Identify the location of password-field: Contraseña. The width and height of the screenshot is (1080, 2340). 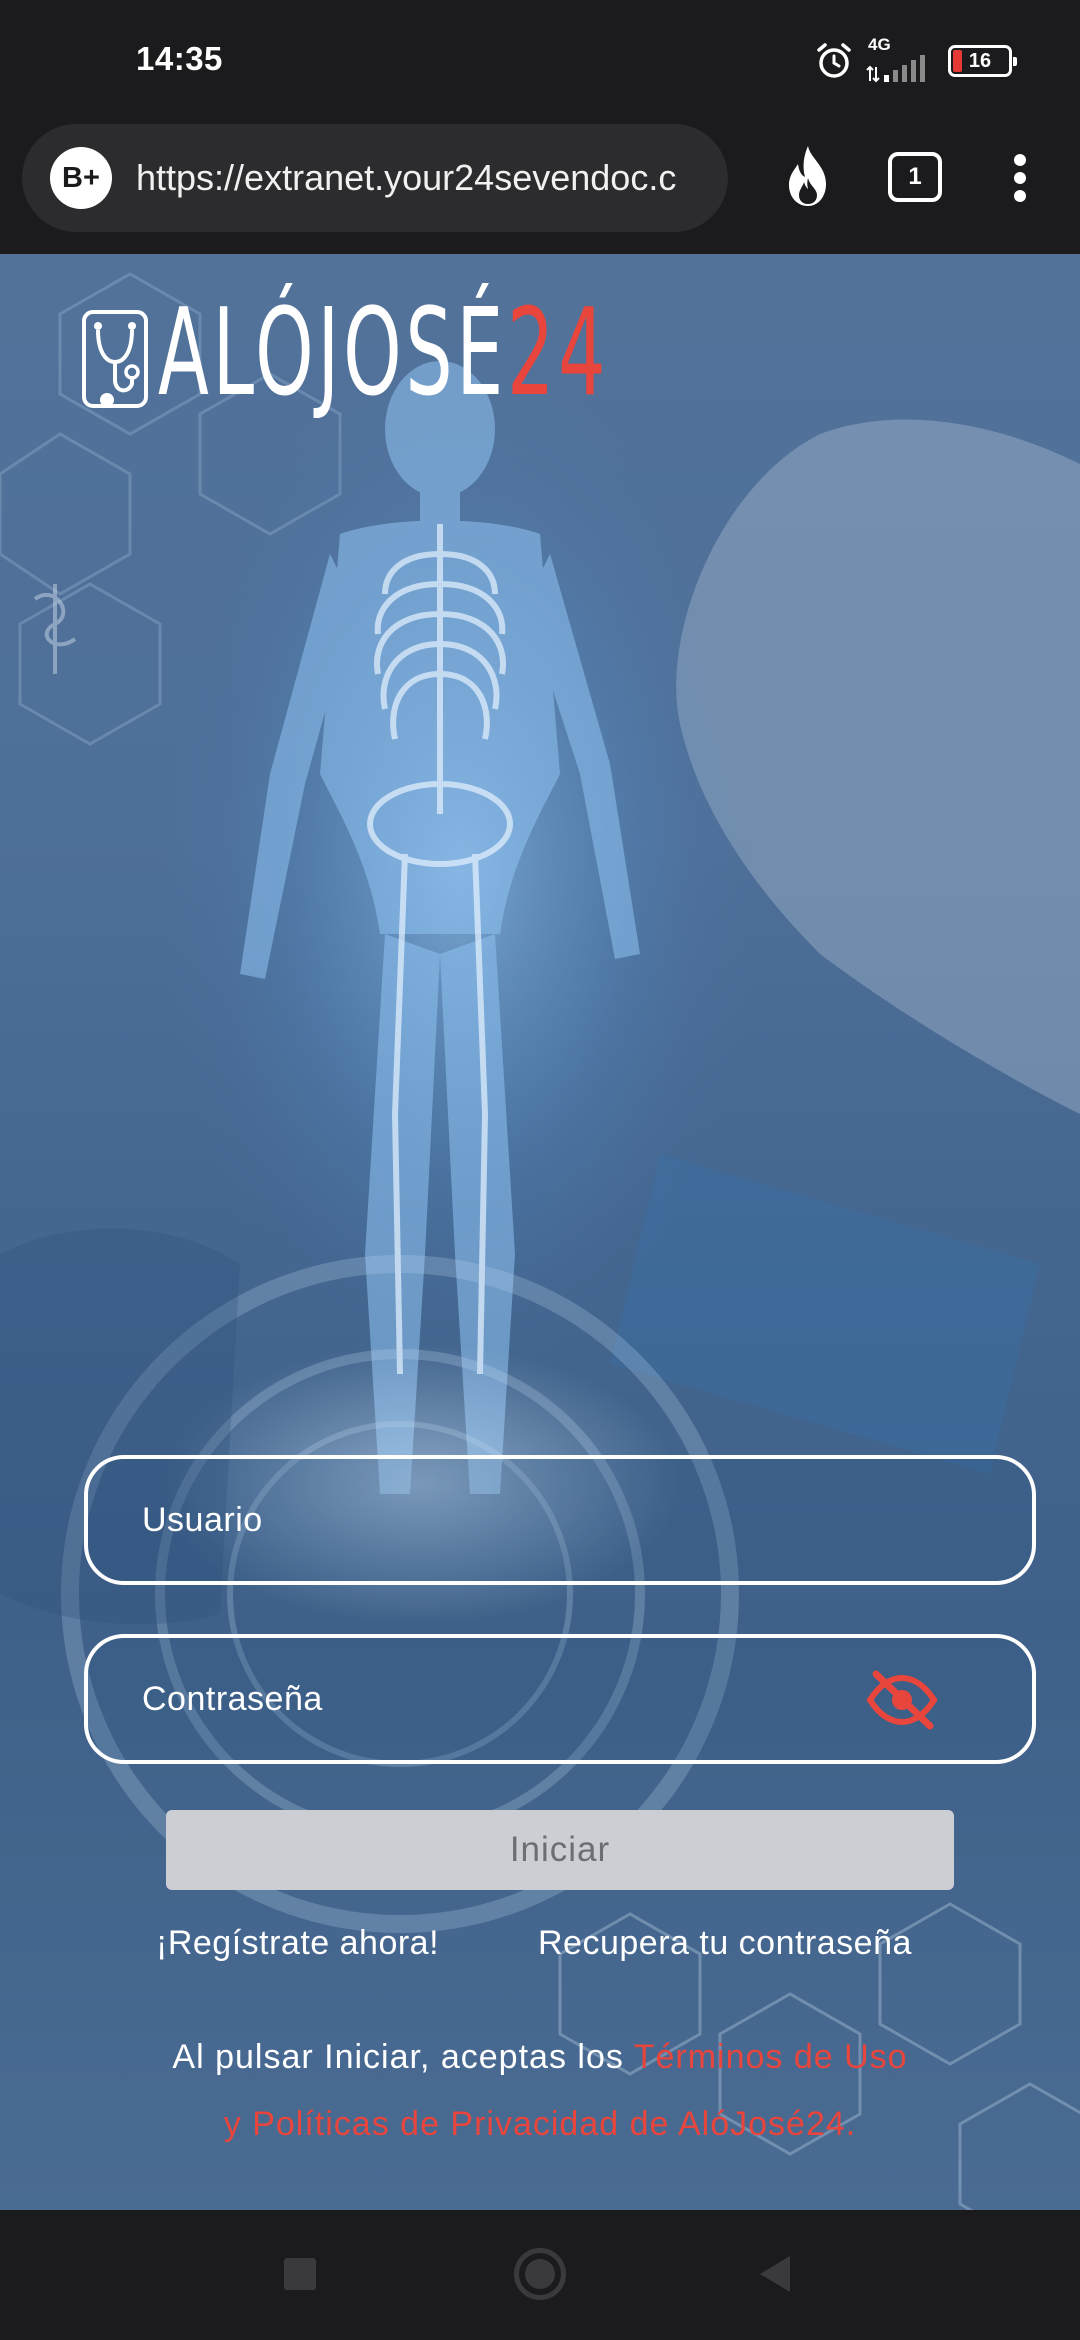
(560, 1699).